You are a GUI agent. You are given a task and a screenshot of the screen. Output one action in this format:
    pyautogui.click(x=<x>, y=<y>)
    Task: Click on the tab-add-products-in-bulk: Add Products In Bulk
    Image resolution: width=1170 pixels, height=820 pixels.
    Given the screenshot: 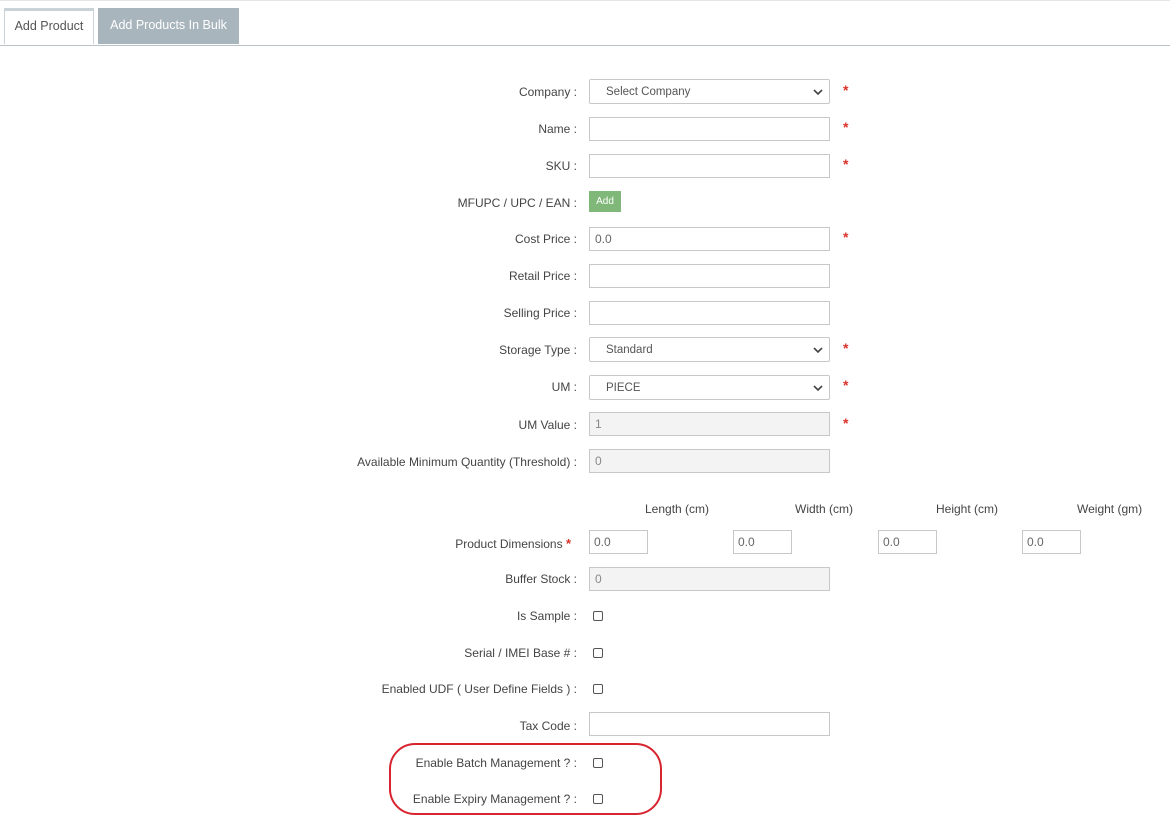 What is the action you would take?
    pyautogui.click(x=168, y=26)
    